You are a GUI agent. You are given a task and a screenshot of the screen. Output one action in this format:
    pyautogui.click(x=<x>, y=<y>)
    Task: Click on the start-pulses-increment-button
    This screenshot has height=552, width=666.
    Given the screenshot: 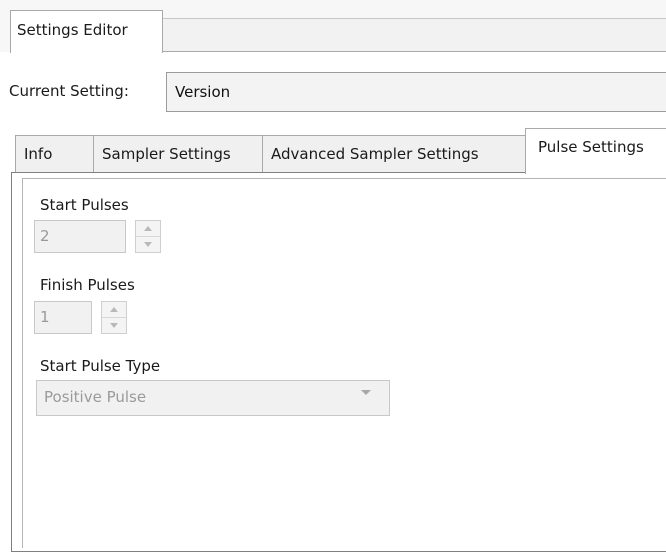 What is the action you would take?
    pyautogui.click(x=148, y=229)
    